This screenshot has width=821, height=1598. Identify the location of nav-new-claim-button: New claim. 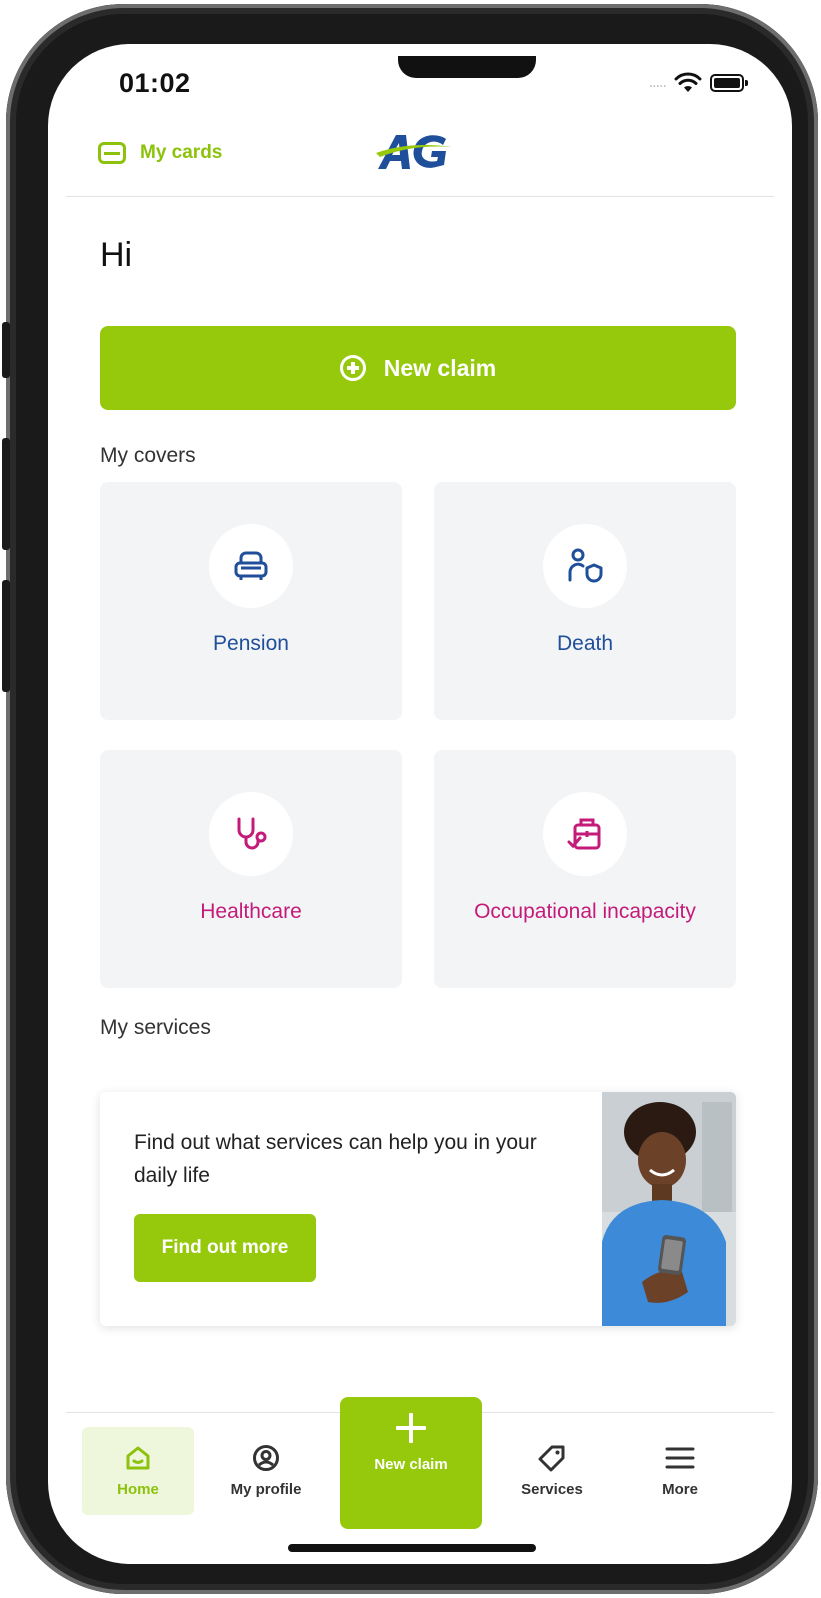
(411, 1463).